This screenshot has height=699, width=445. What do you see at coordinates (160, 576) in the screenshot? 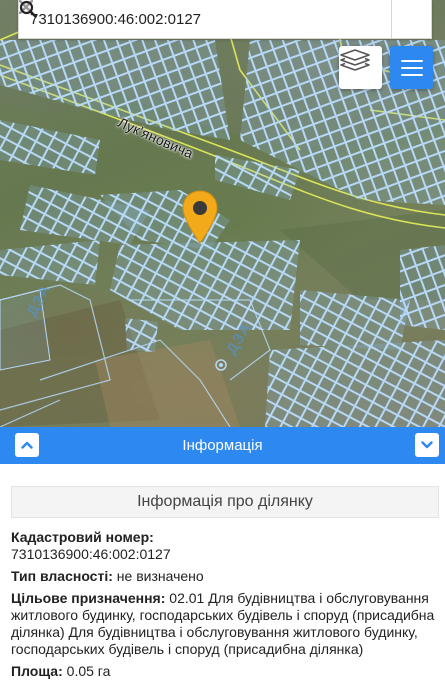
I see `ownership-value: не визначено` at bounding box center [160, 576].